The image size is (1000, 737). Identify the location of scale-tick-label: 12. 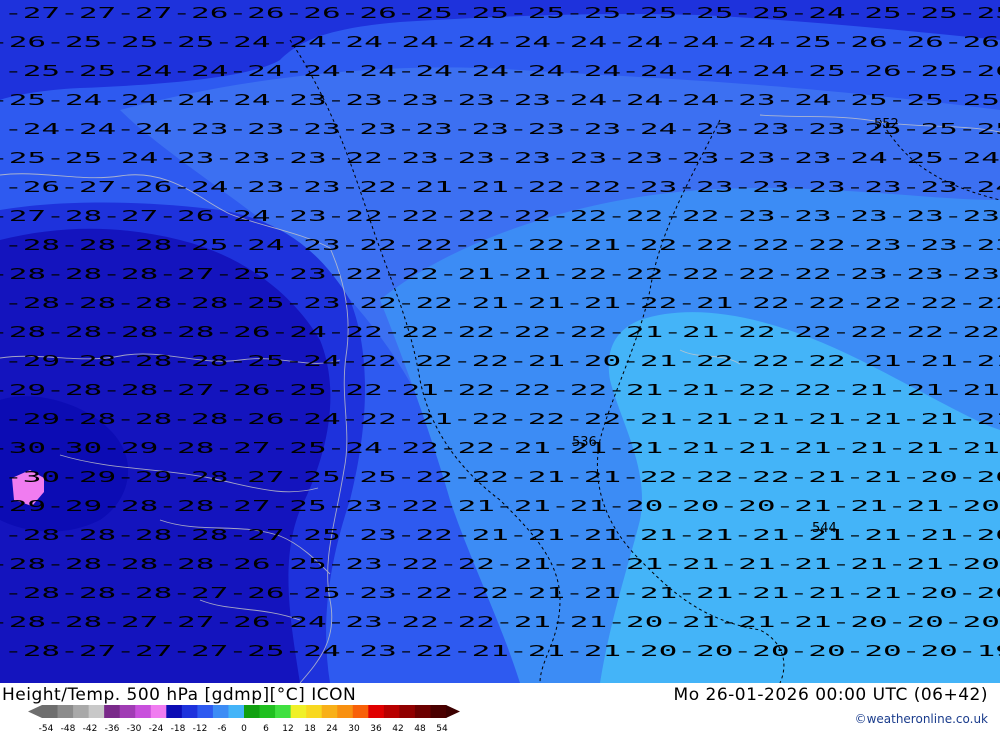
(287, 728).